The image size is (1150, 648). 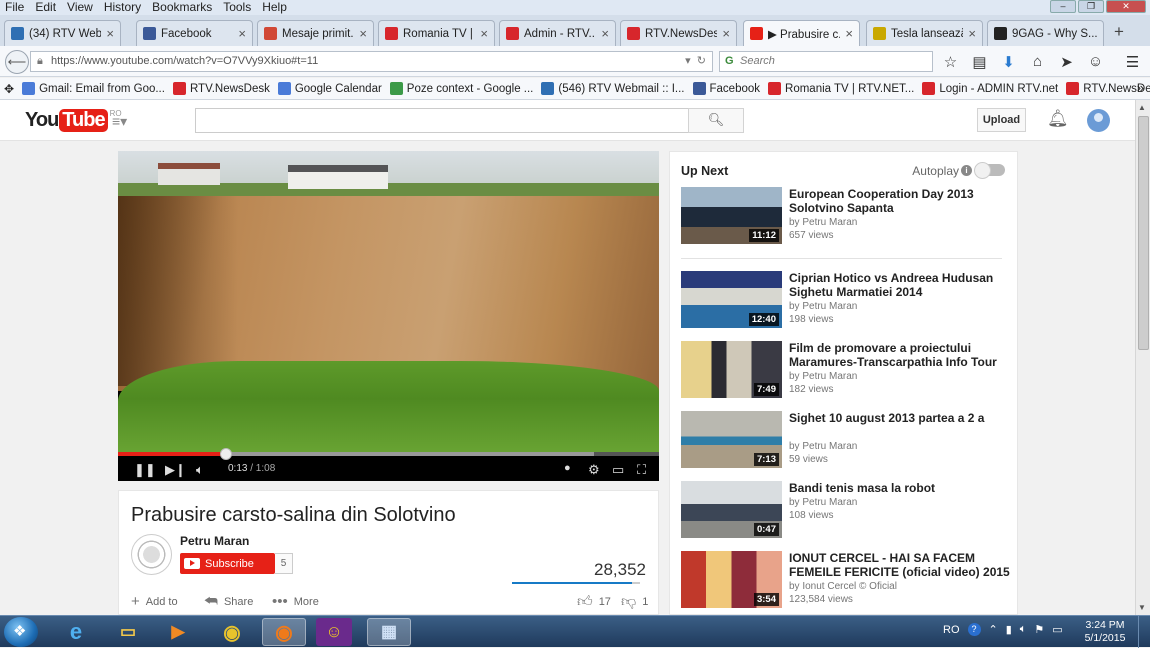 I want to click on search-field: G Search, so click(x=826, y=61).